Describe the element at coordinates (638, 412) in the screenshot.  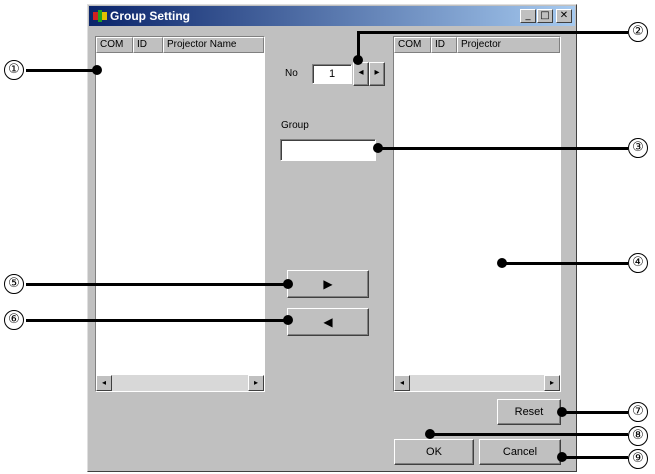
I see `callout-7: ⑦` at that location.